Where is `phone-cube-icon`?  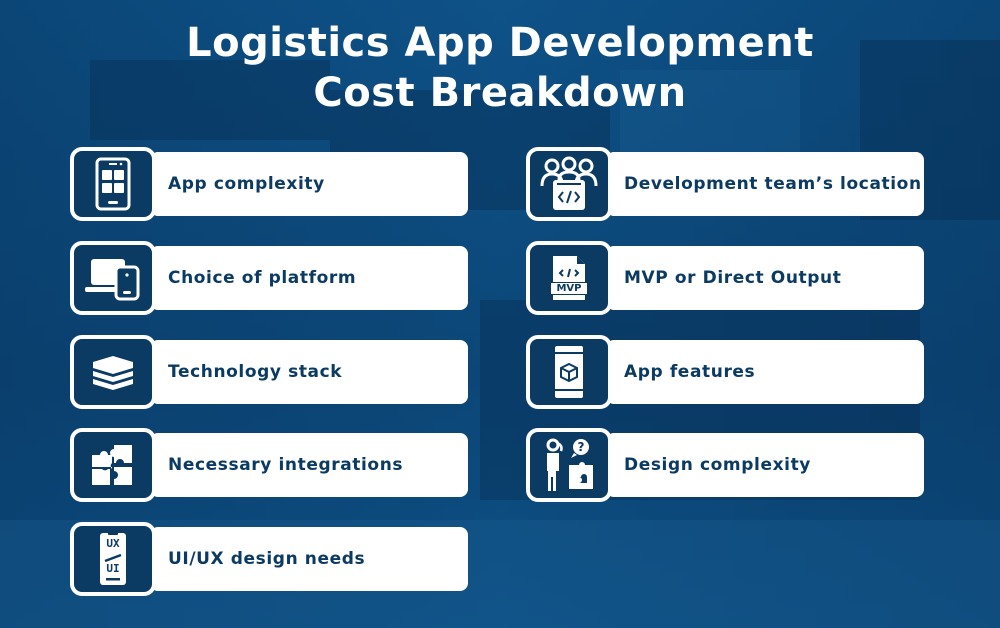 phone-cube-icon is located at coordinates (569, 372).